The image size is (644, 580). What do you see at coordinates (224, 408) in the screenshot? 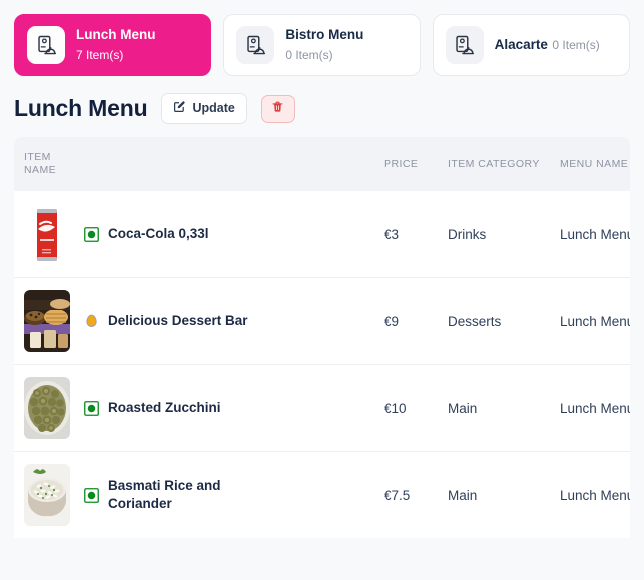
I see `item-name-cell: Roasted Zucchini` at bounding box center [224, 408].